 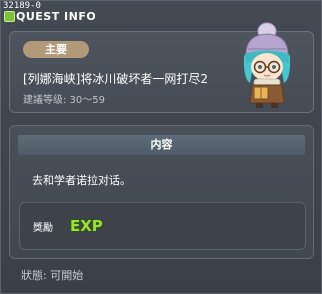 What do you see at coordinates (43, 228) in the screenshot?
I see `reward-label: 獎勵` at bounding box center [43, 228].